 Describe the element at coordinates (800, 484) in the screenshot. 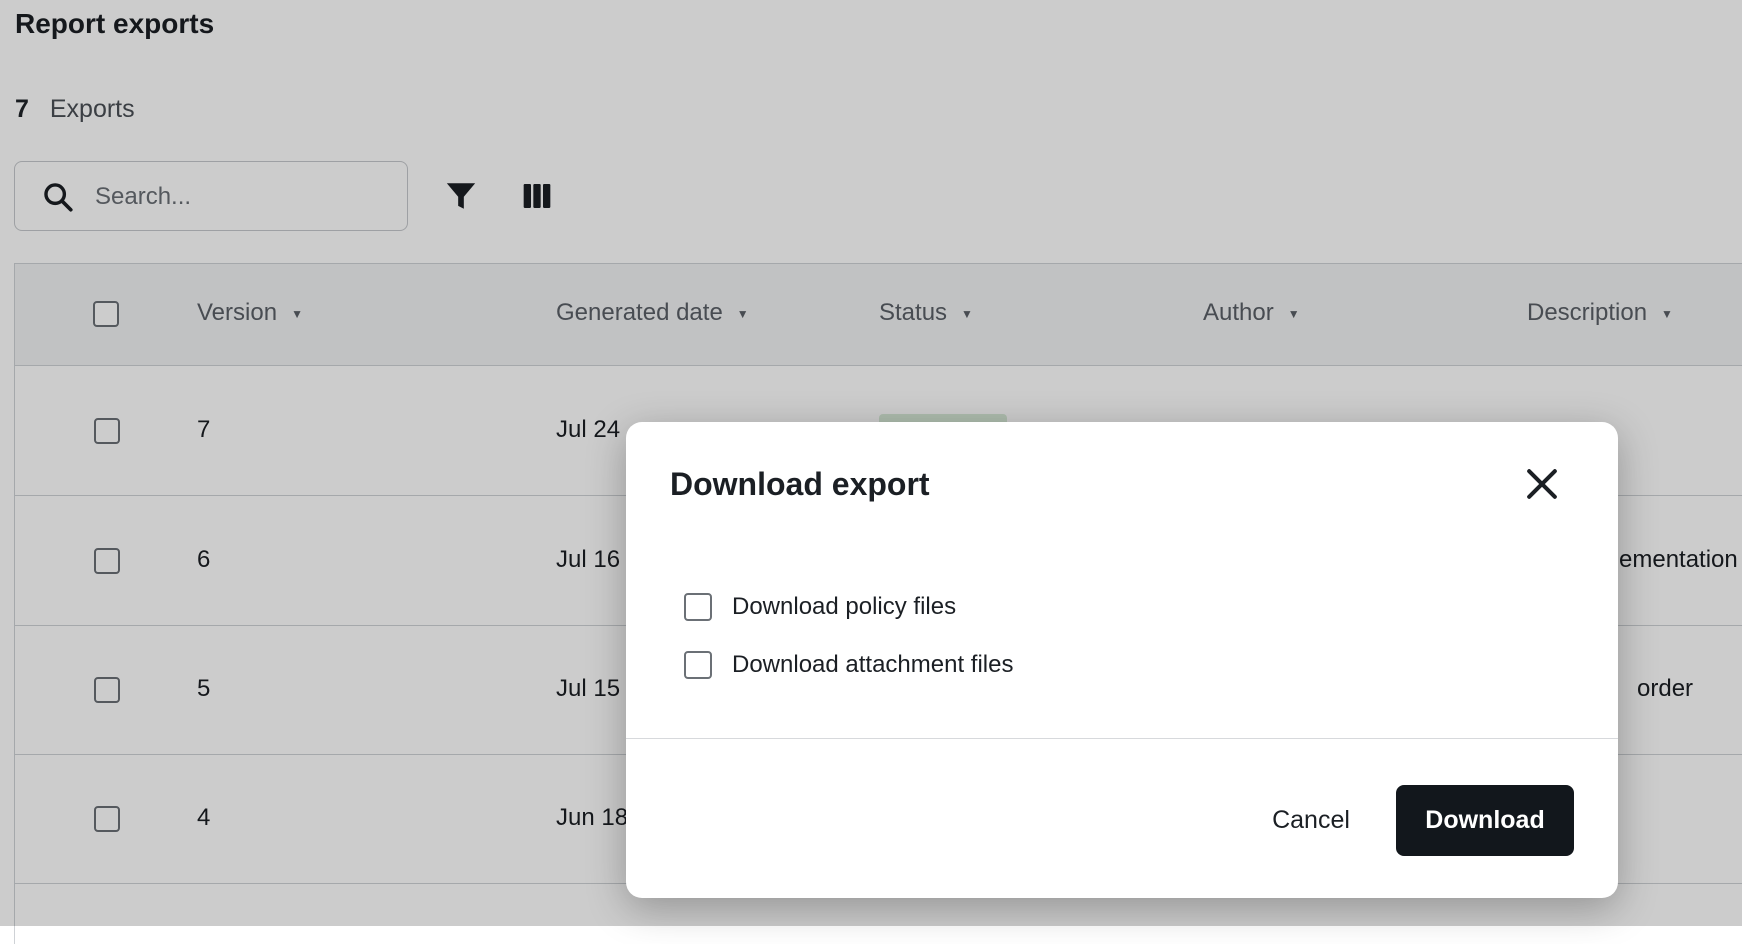

I see `dialog-title: Download export` at that location.